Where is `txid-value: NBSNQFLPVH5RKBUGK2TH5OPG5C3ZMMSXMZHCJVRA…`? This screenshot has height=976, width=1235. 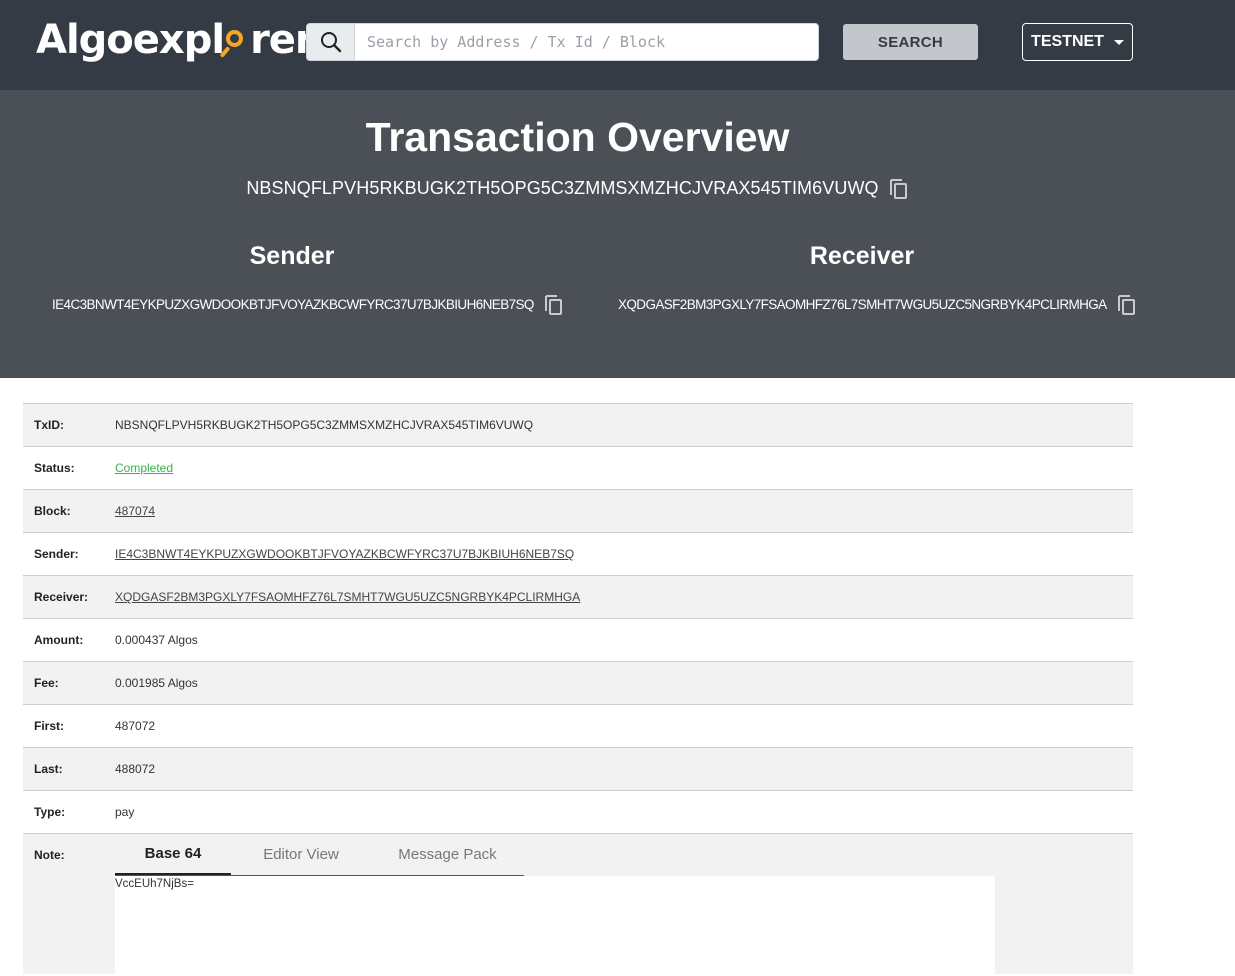 txid-value: NBSNQFLPVH5RKBUGK2TH5OPG5C3ZMMSXMZHCJVRA… is located at coordinates (324, 425).